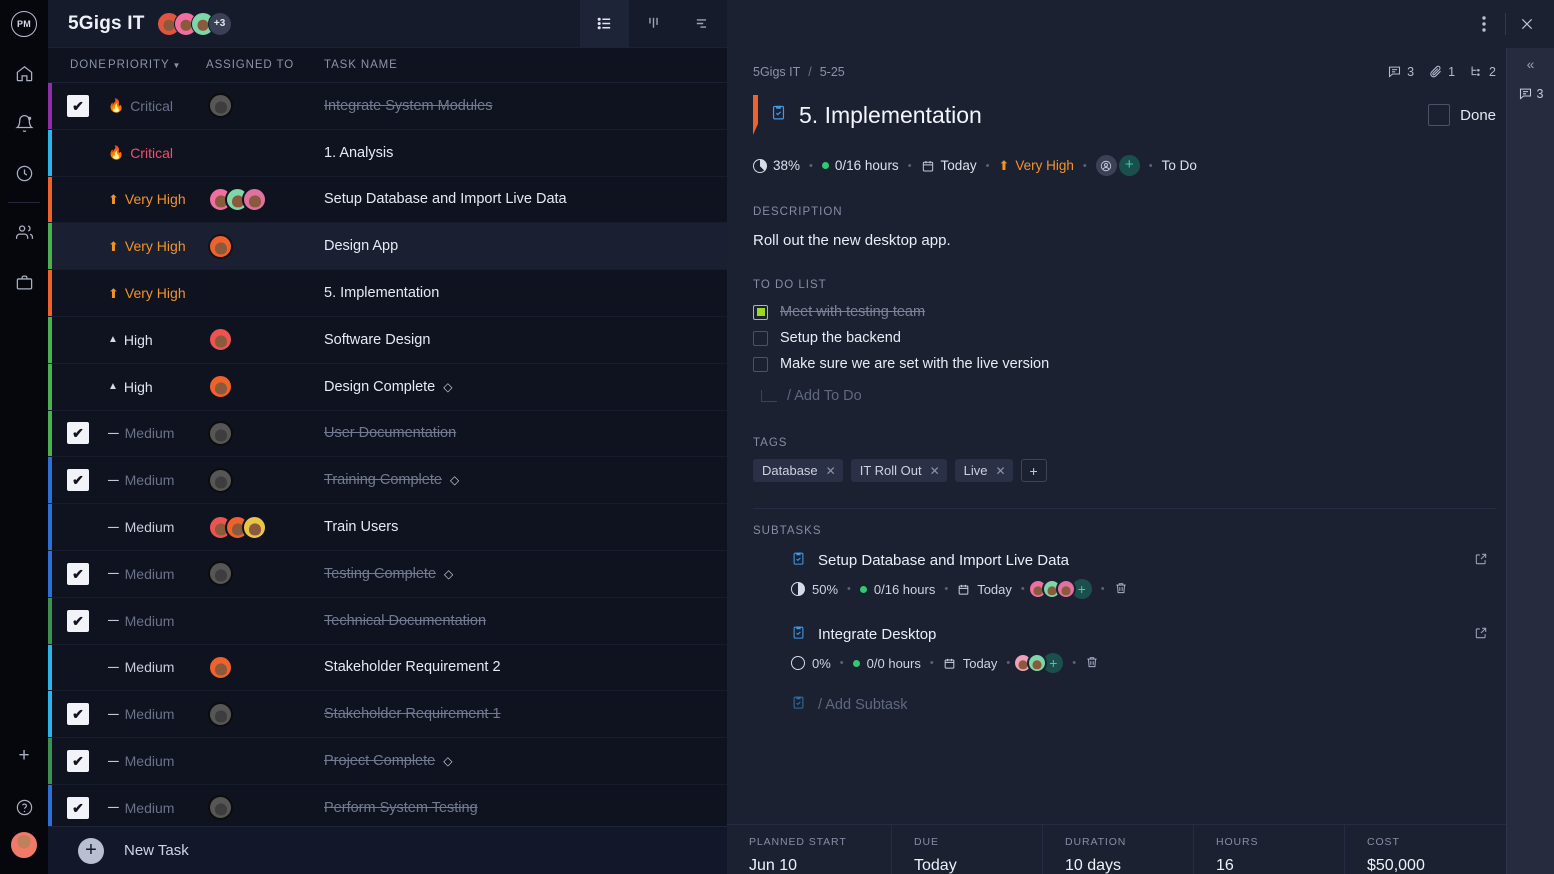 The width and height of the screenshot is (1554, 874). I want to click on table-row: ─ Medium Stakeholder Requirement 1, so click(387, 715).